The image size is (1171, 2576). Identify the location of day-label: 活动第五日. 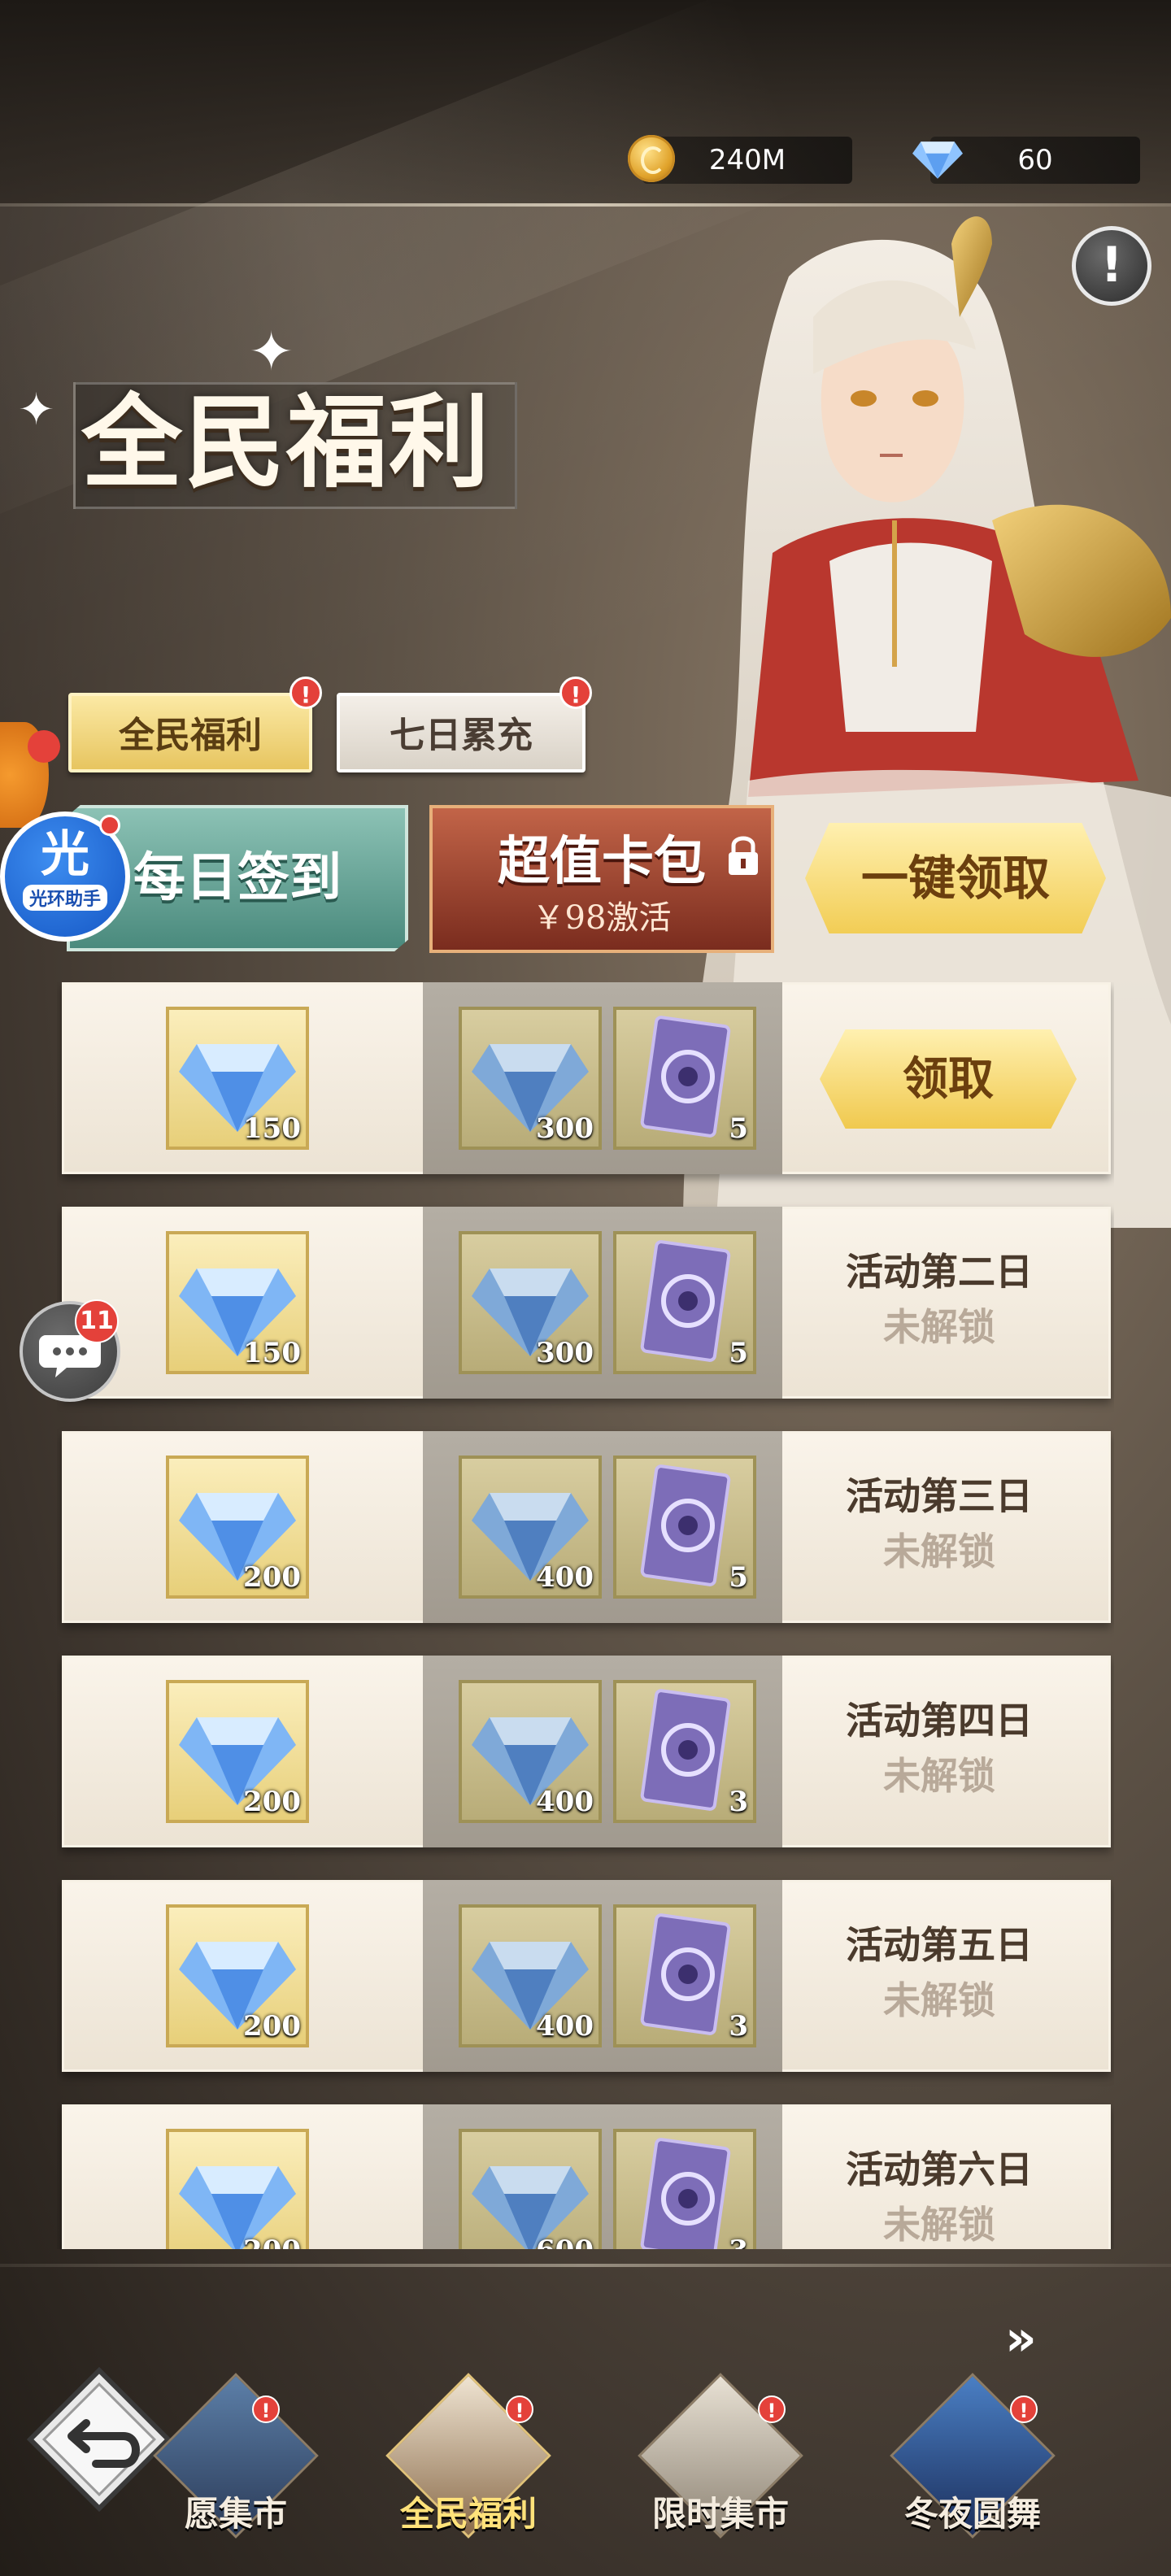
(939, 1945).